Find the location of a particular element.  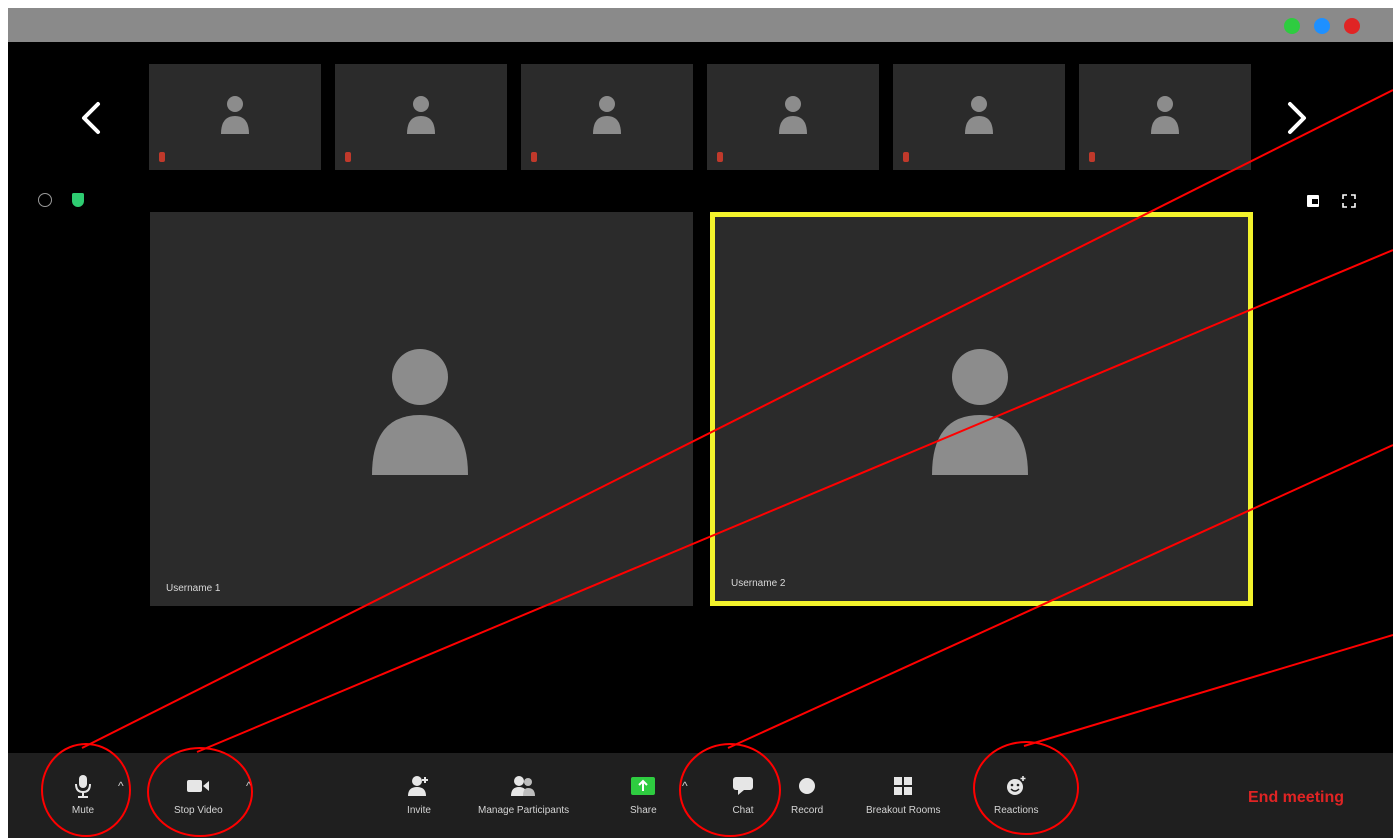

breakout-rooms-button: Breakout Rooms is located at coordinates (903, 794).